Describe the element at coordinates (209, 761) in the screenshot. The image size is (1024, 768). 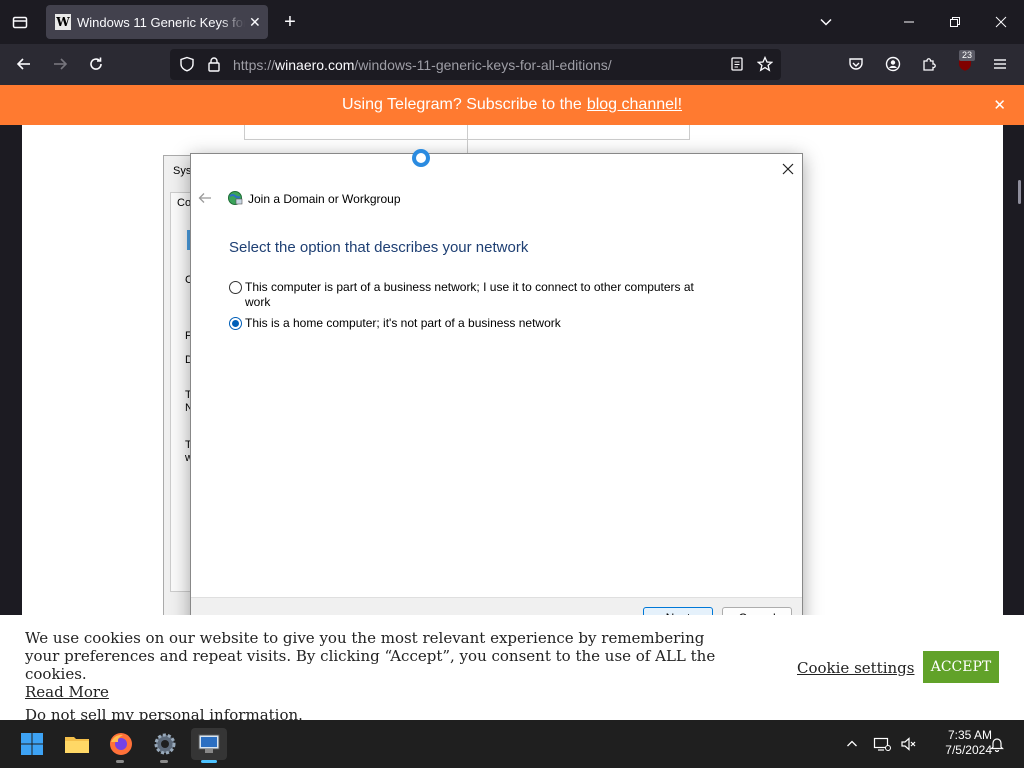
I see `active-window-indicator` at that location.